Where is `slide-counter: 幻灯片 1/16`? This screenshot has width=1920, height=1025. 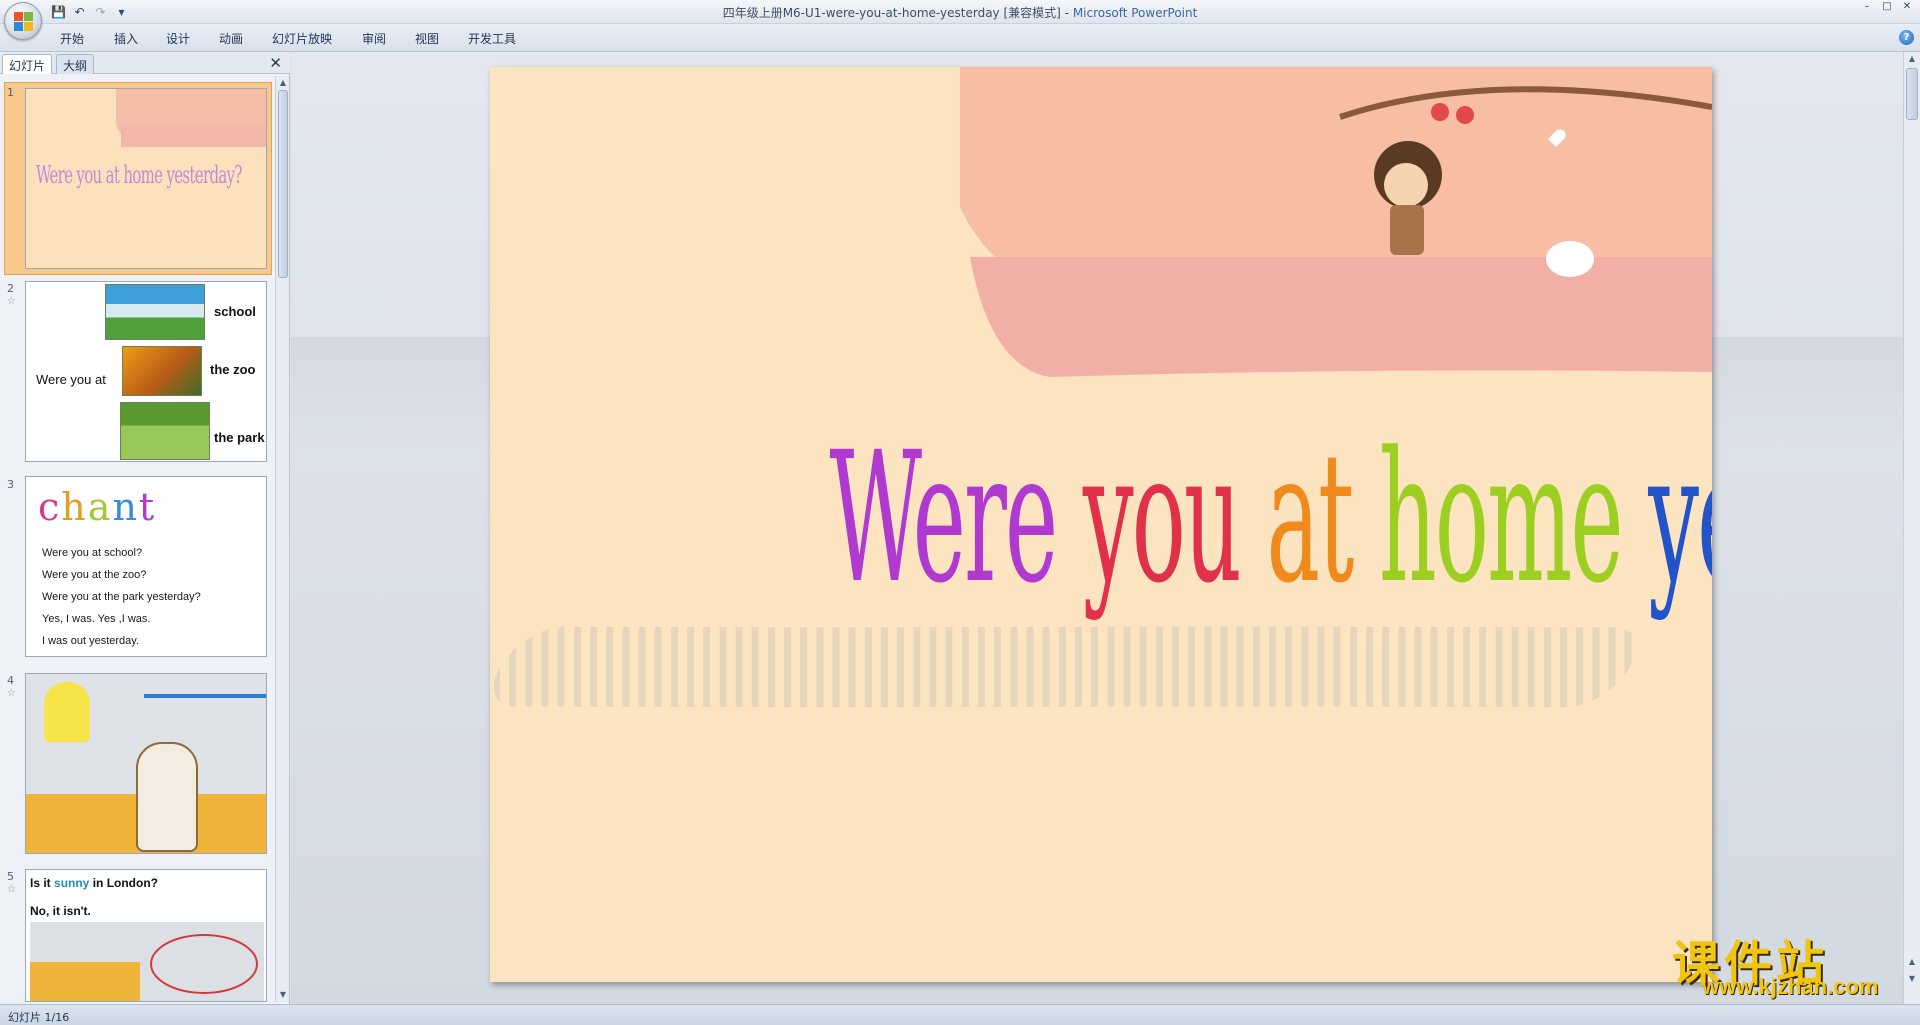 slide-counter: 幻灯片 1/16 is located at coordinates (39, 1017).